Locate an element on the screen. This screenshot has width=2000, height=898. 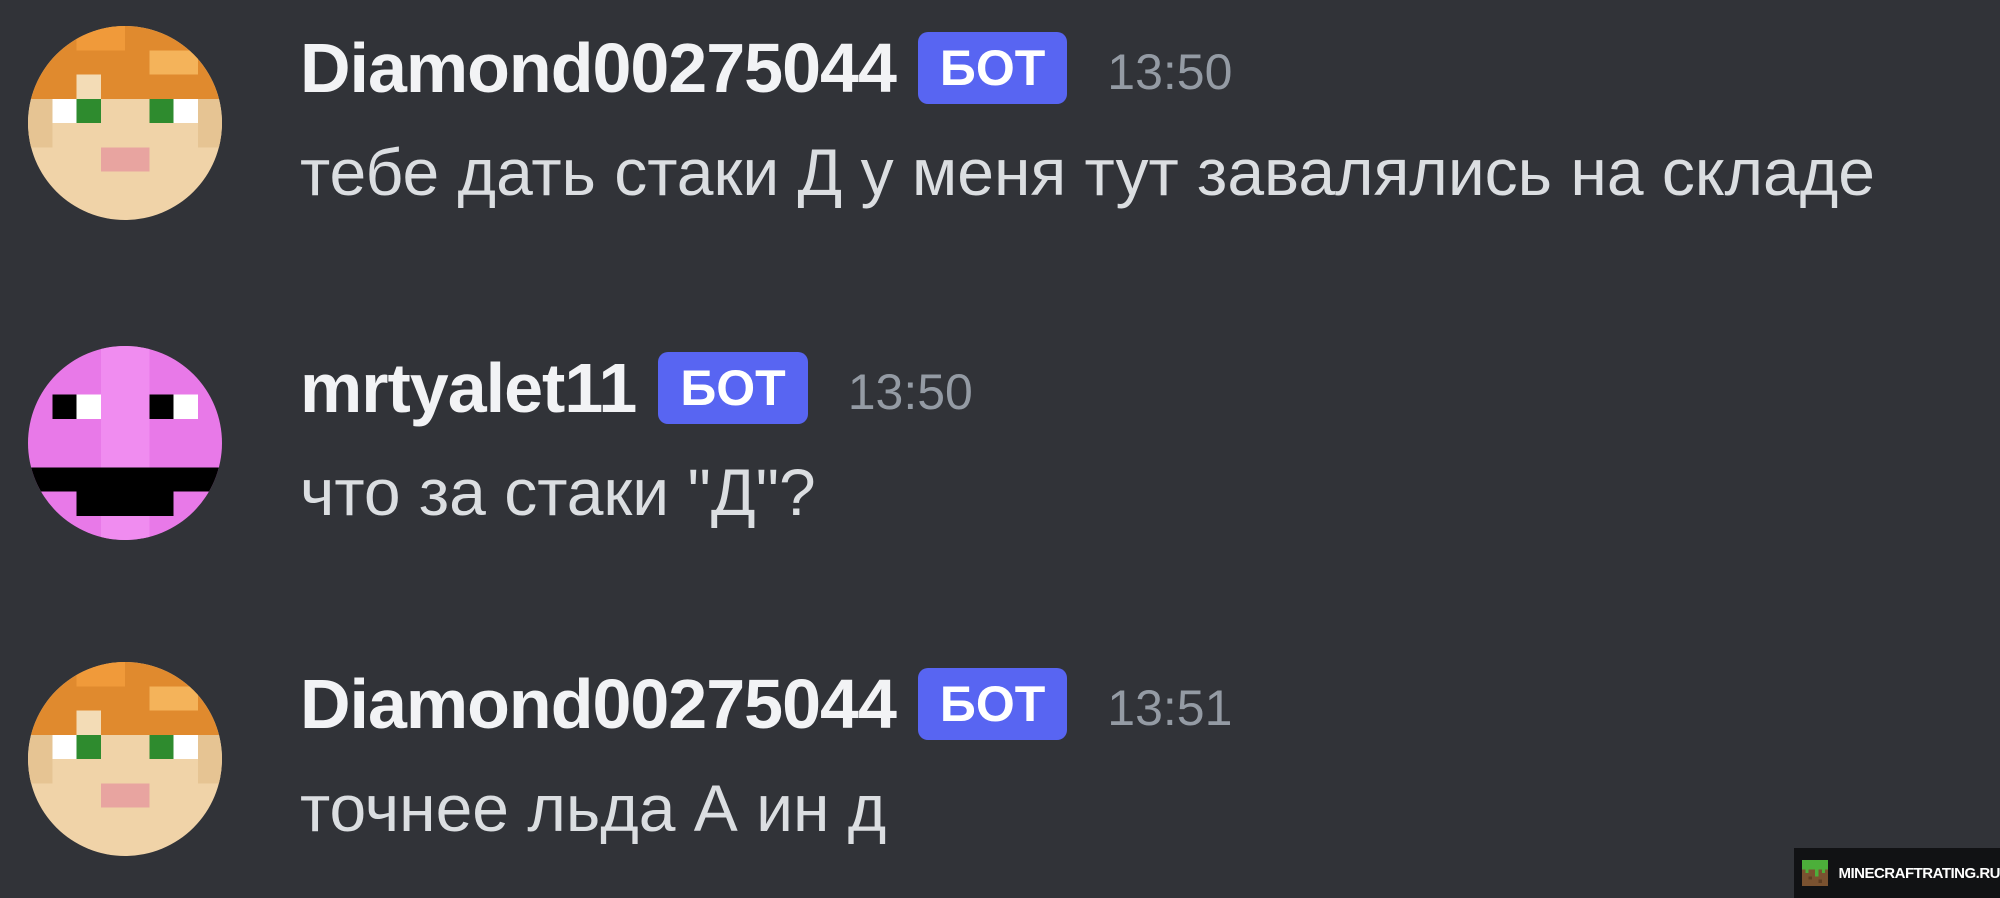
watermark: MINECRAFTRATING.RU is located at coordinates (1897, 873).